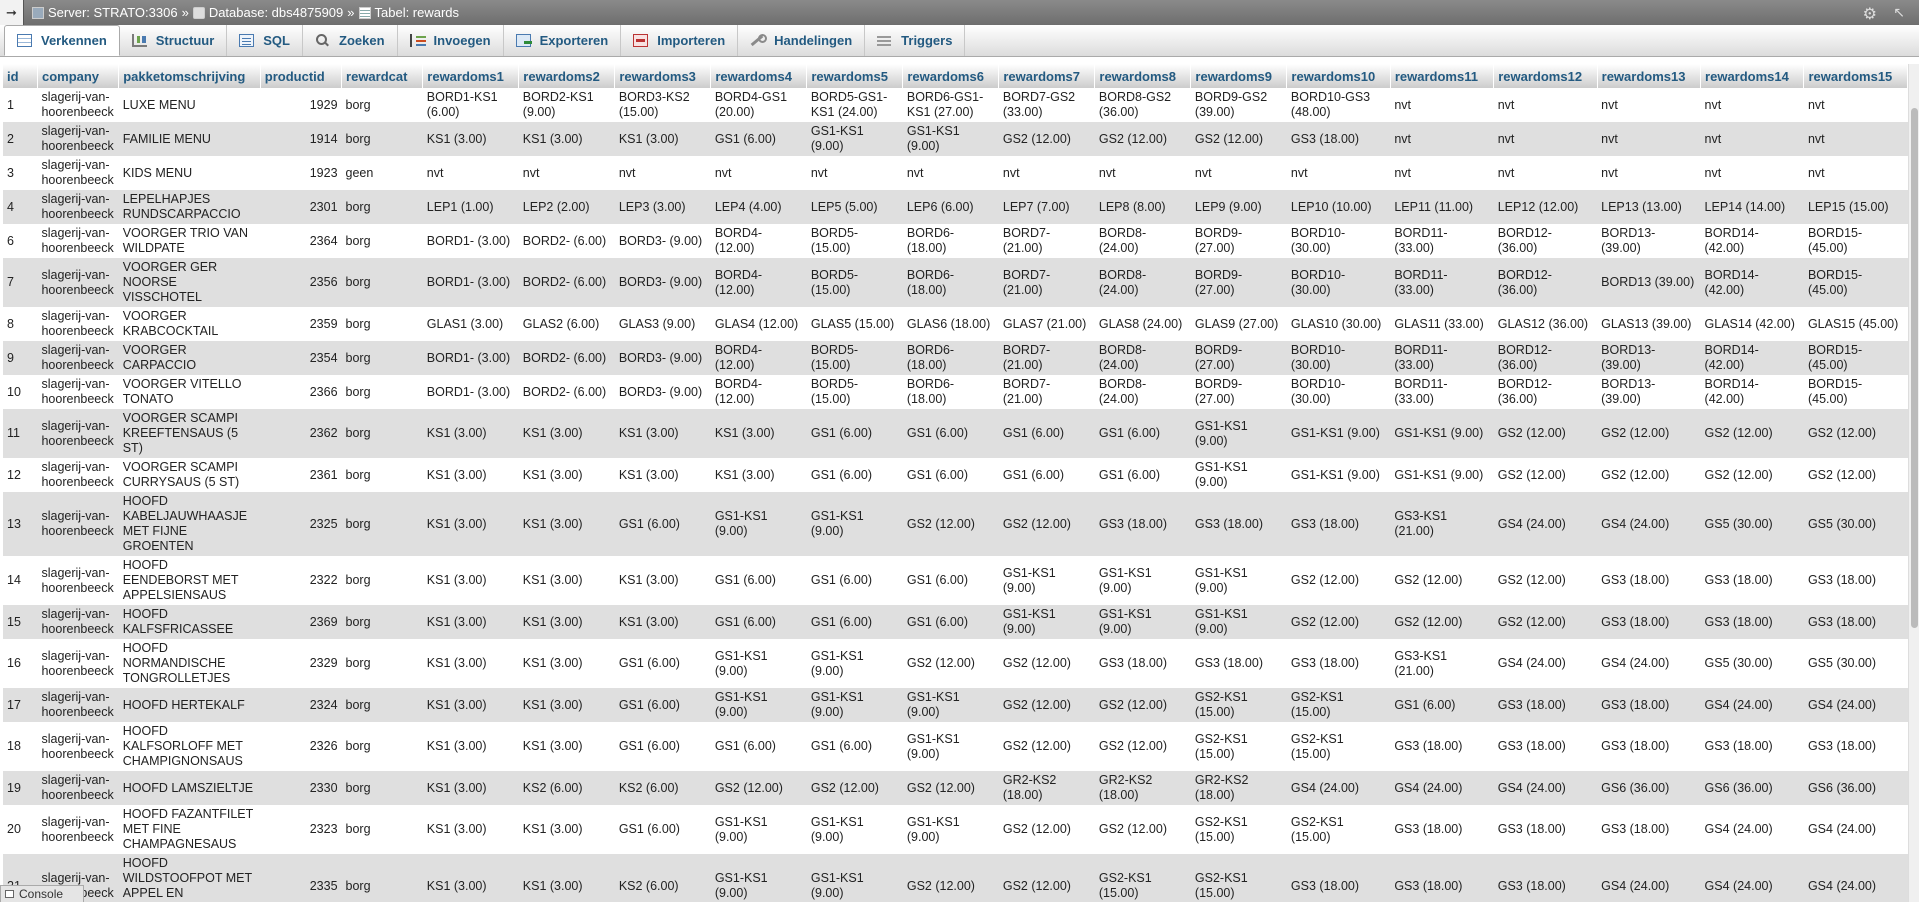 The width and height of the screenshot is (1919, 902). I want to click on cell-rewardoms9: BORD9- (27.00), so click(1238, 282).